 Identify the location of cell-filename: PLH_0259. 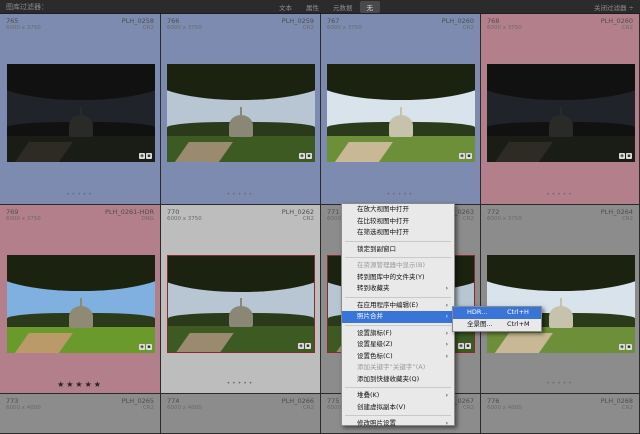
(297, 21).